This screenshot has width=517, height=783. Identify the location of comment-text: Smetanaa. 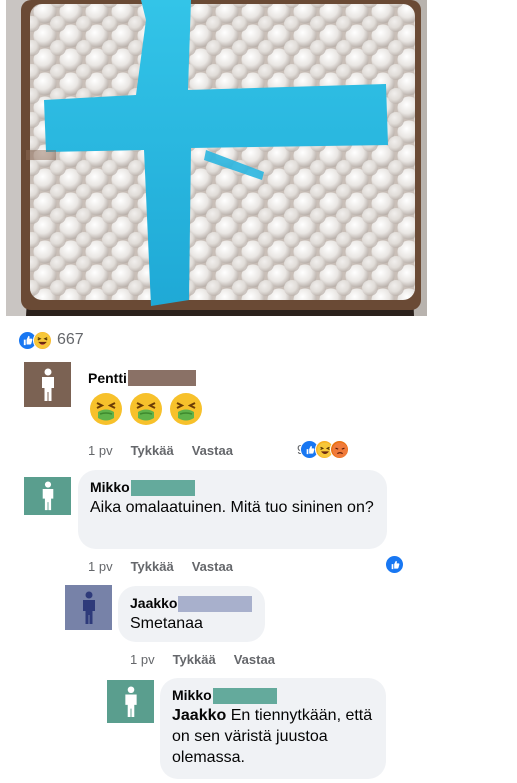
(166, 623).